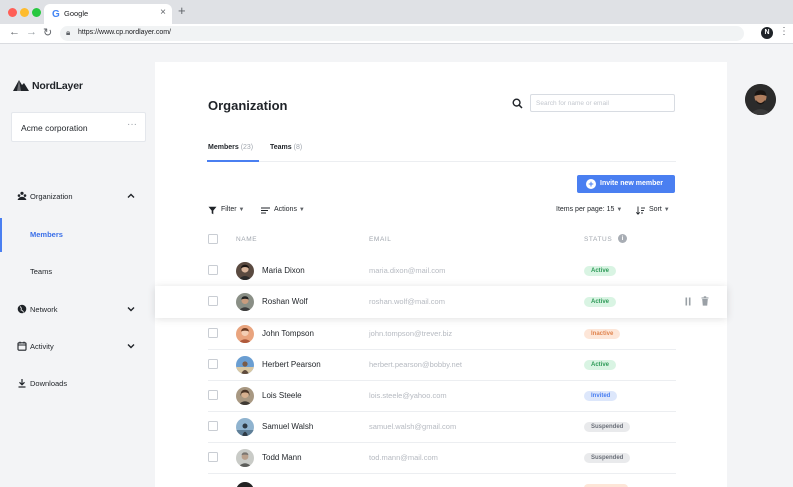 The image size is (793, 487). What do you see at coordinates (57, 86) in the screenshot?
I see `brand-name: NordLayer` at bounding box center [57, 86].